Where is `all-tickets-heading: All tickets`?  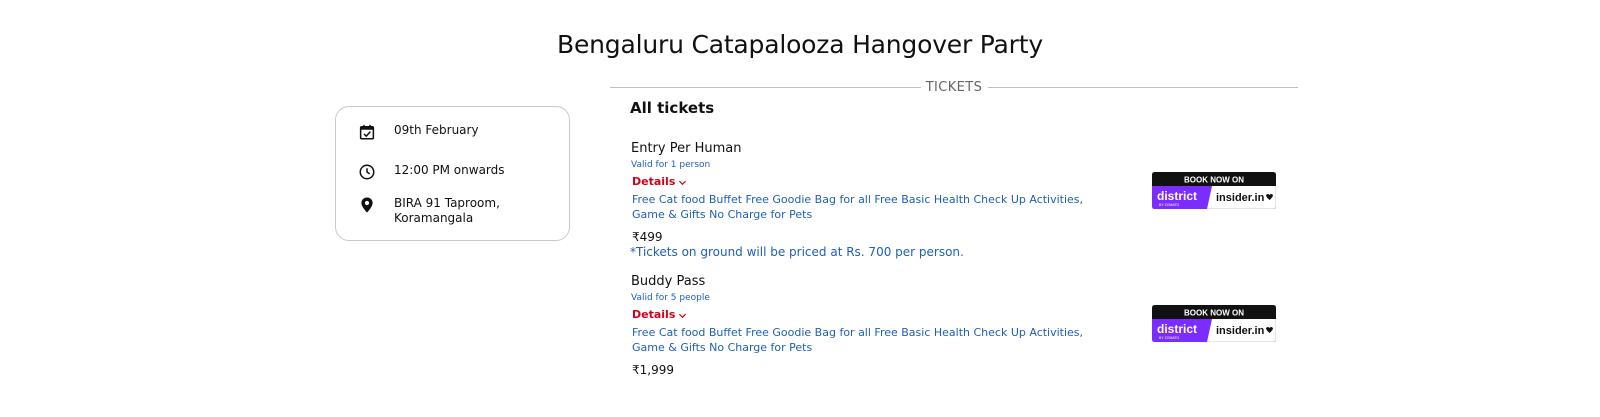
all-tickets-heading: All tickets is located at coordinates (672, 108).